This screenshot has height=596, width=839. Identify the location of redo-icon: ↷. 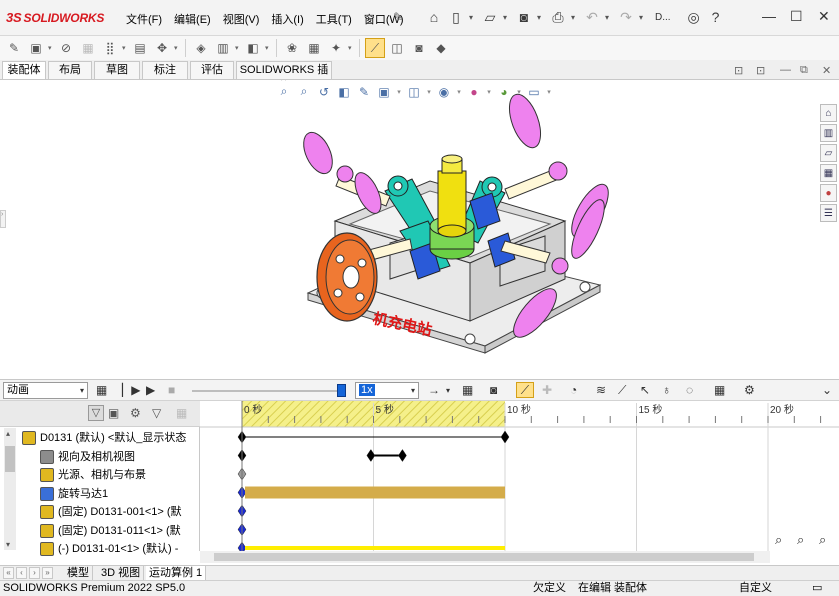
(626, 17).